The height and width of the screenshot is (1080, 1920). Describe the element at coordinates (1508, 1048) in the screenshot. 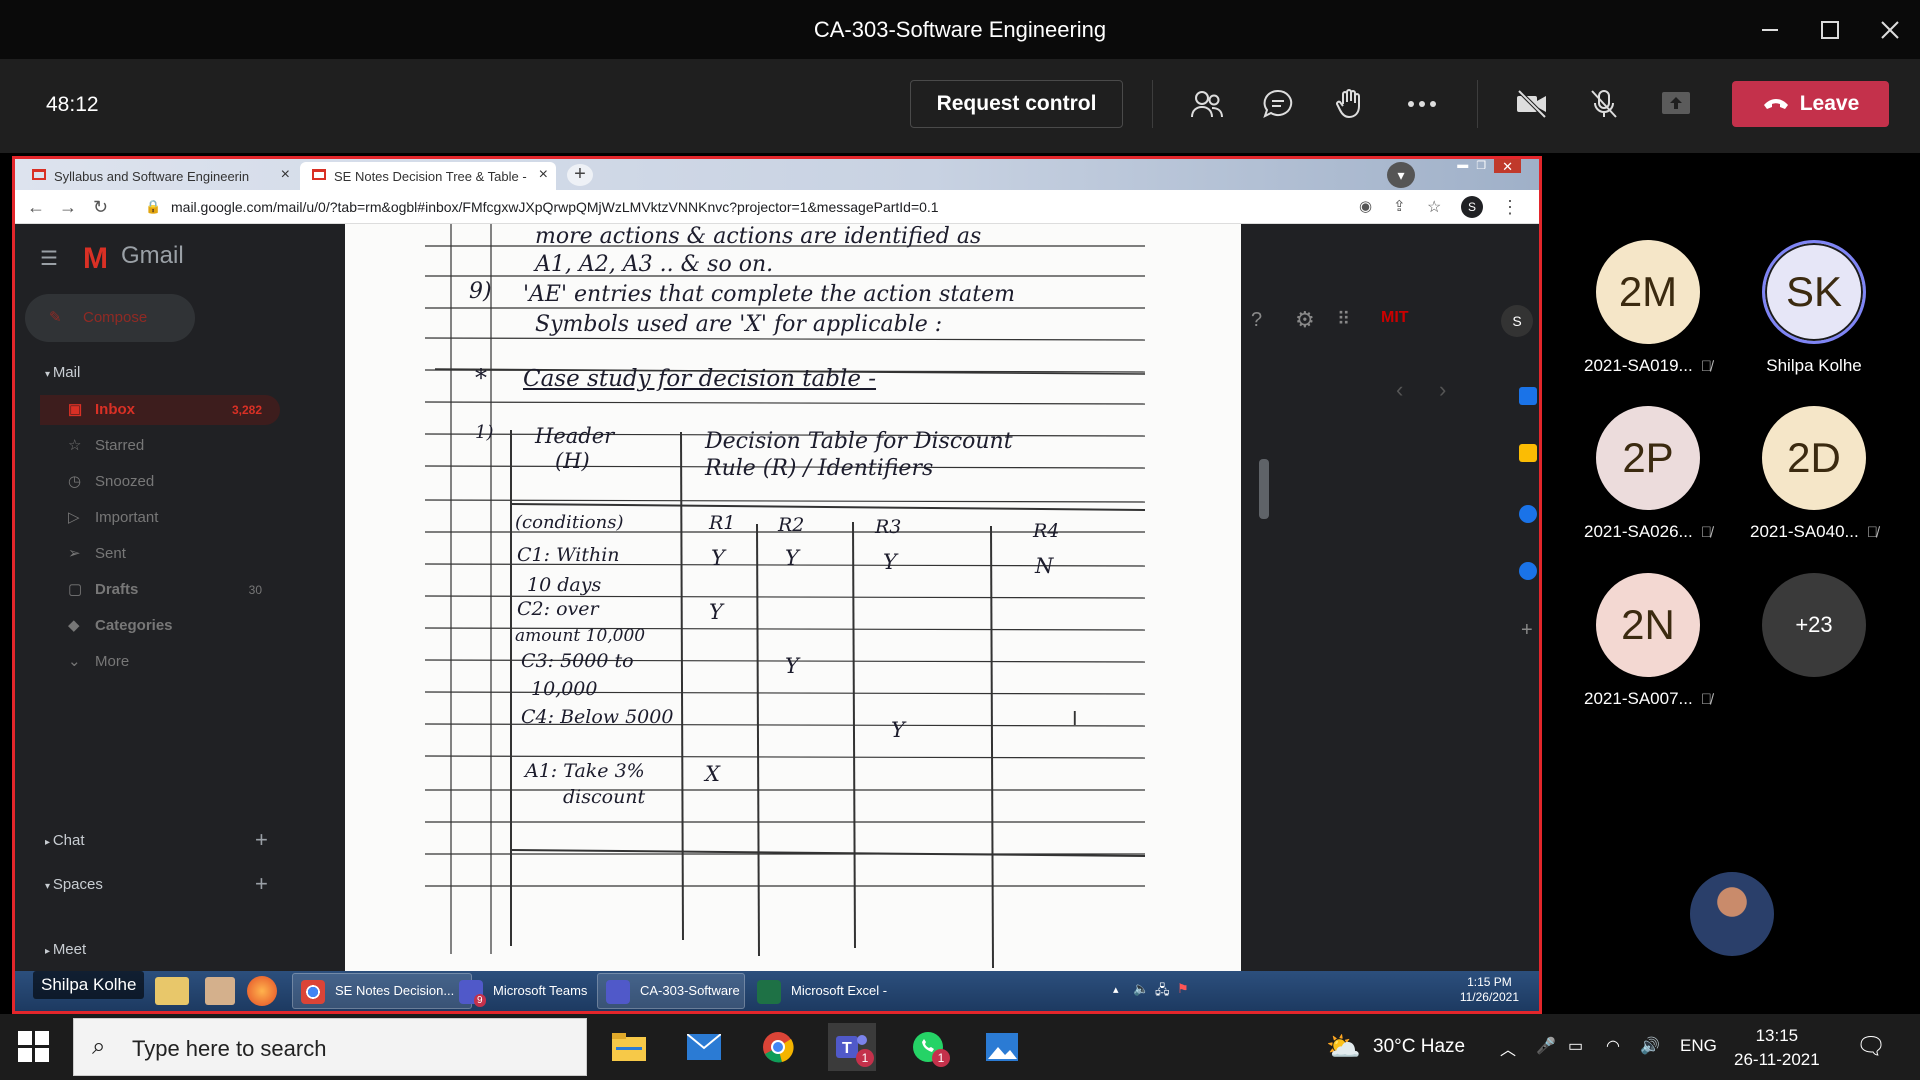

I see `tray-expand-icon: ︿` at that location.